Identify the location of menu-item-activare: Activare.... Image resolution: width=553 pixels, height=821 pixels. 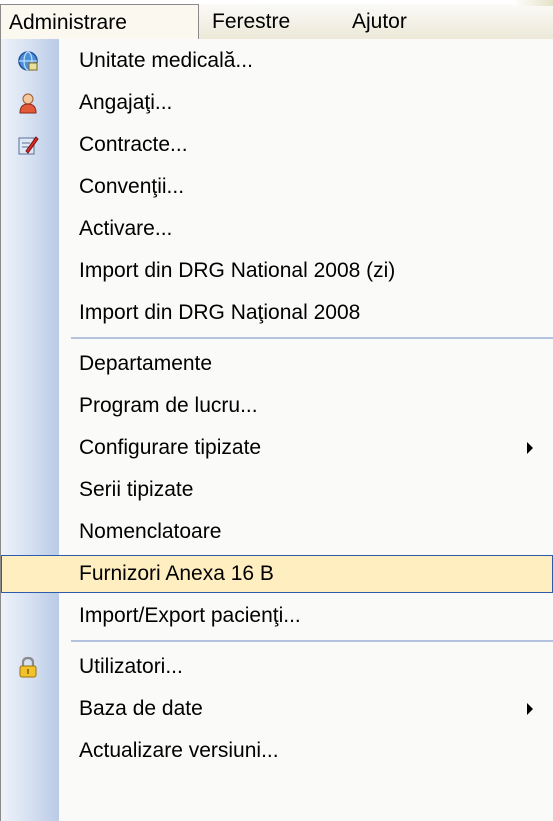
(277, 229).